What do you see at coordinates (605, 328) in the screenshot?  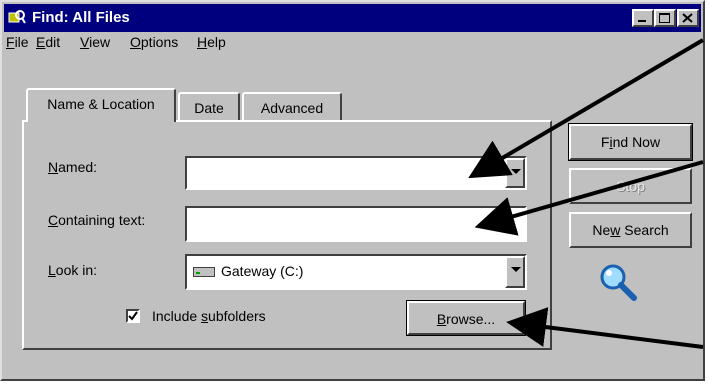 I see `arrow-to-browse` at bounding box center [605, 328].